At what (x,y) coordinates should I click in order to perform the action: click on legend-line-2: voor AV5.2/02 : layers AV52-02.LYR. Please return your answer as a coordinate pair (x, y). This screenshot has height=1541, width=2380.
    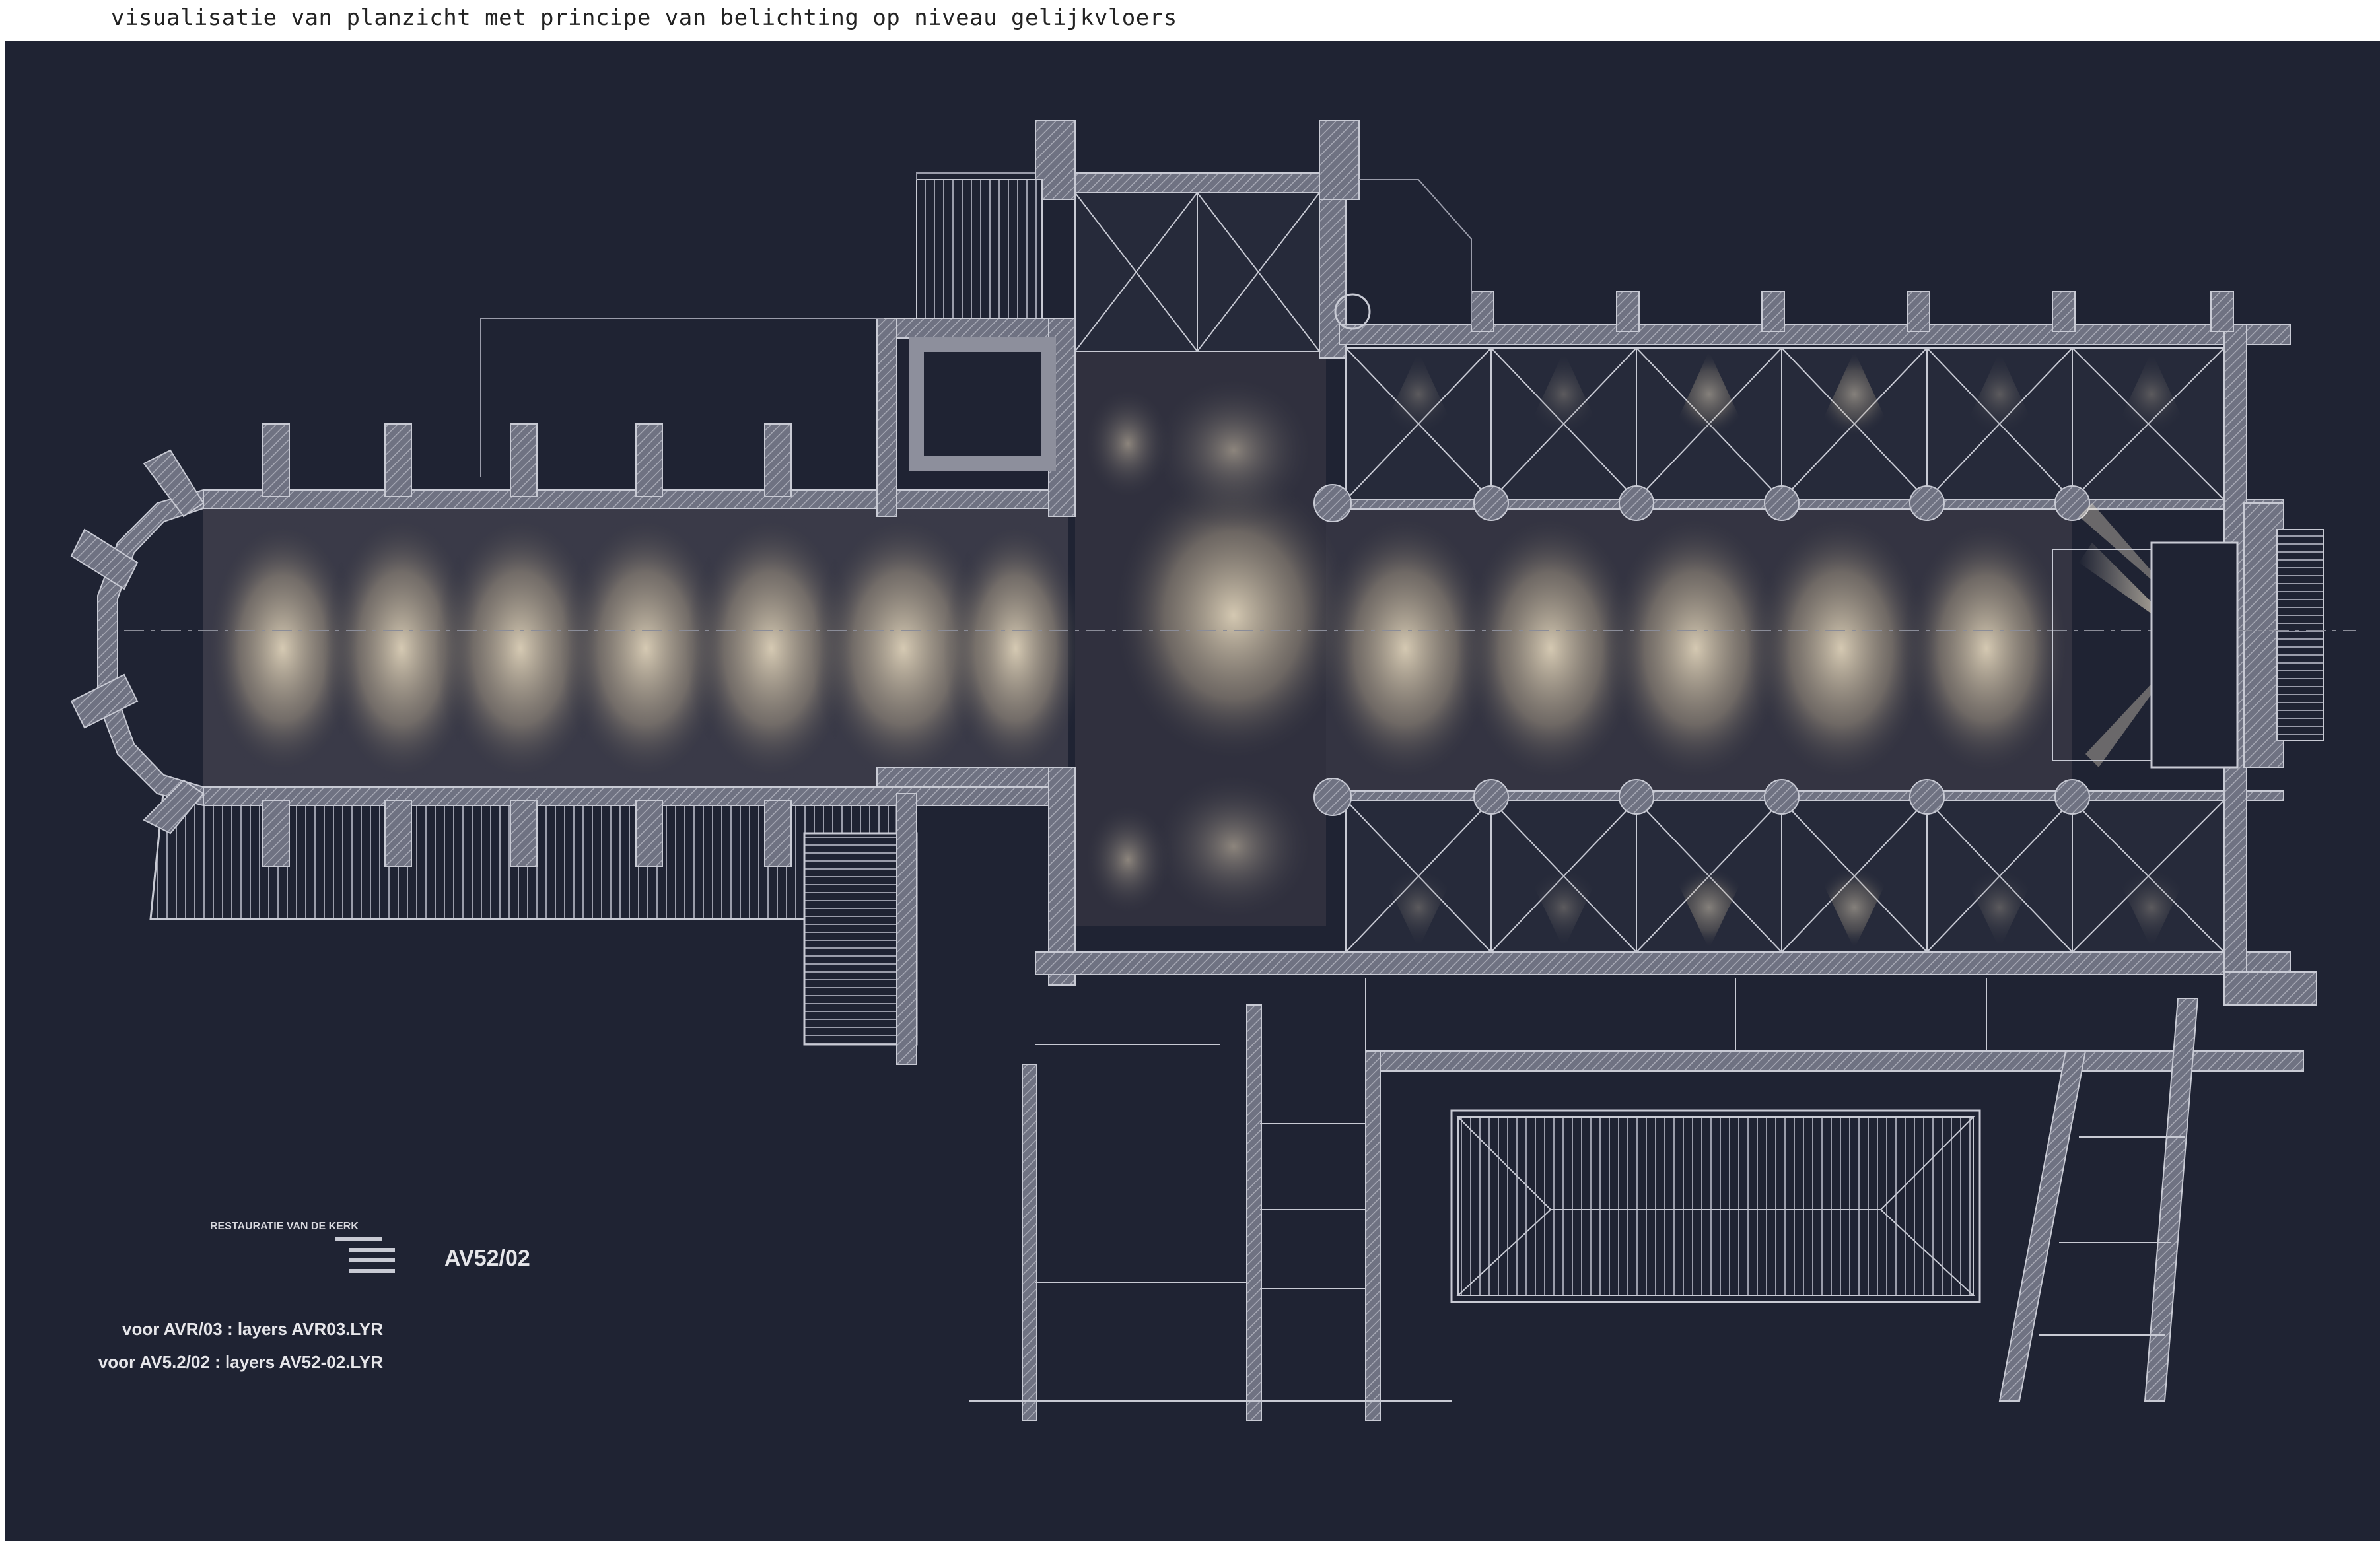
    Looking at the image, I should click on (240, 1362).